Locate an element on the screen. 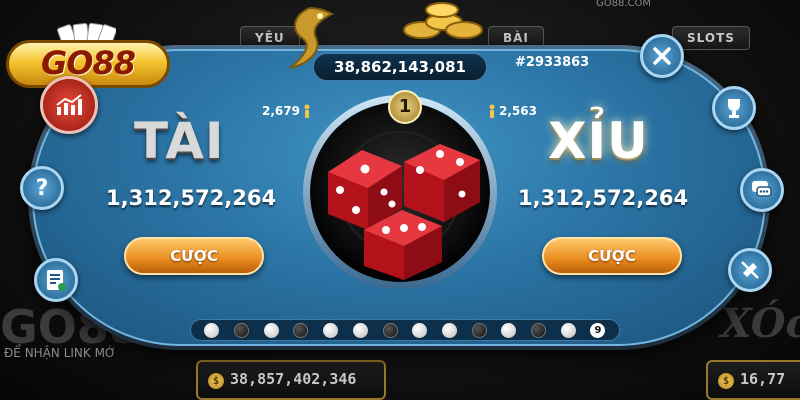 This screenshot has width=800, height=400. tai-players-value: 2,679 is located at coordinates (281, 111).